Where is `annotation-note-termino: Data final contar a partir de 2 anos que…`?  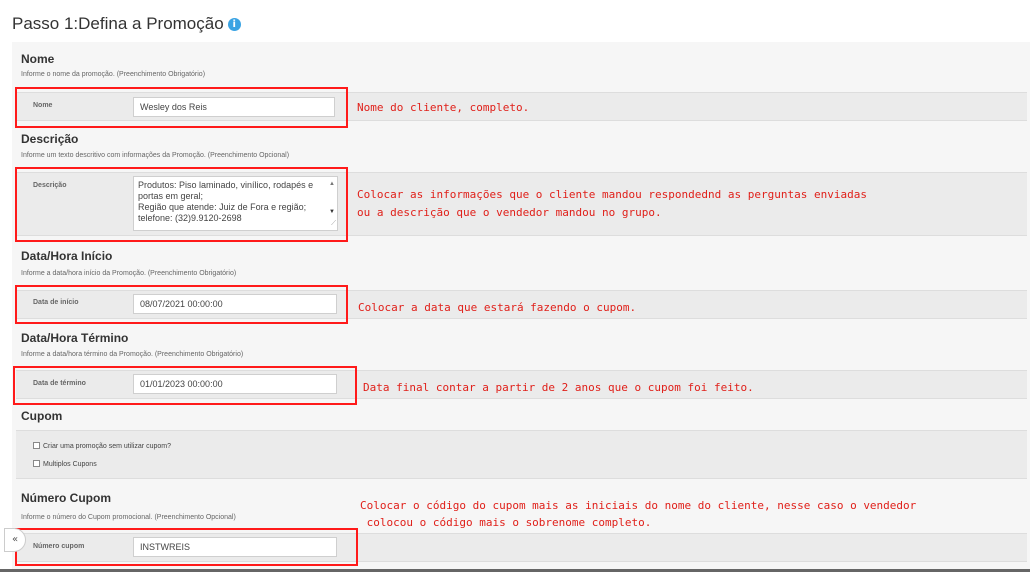 annotation-note-termino: Data final contar a partir de 2 anos que… is located at coordinates (558, 387).